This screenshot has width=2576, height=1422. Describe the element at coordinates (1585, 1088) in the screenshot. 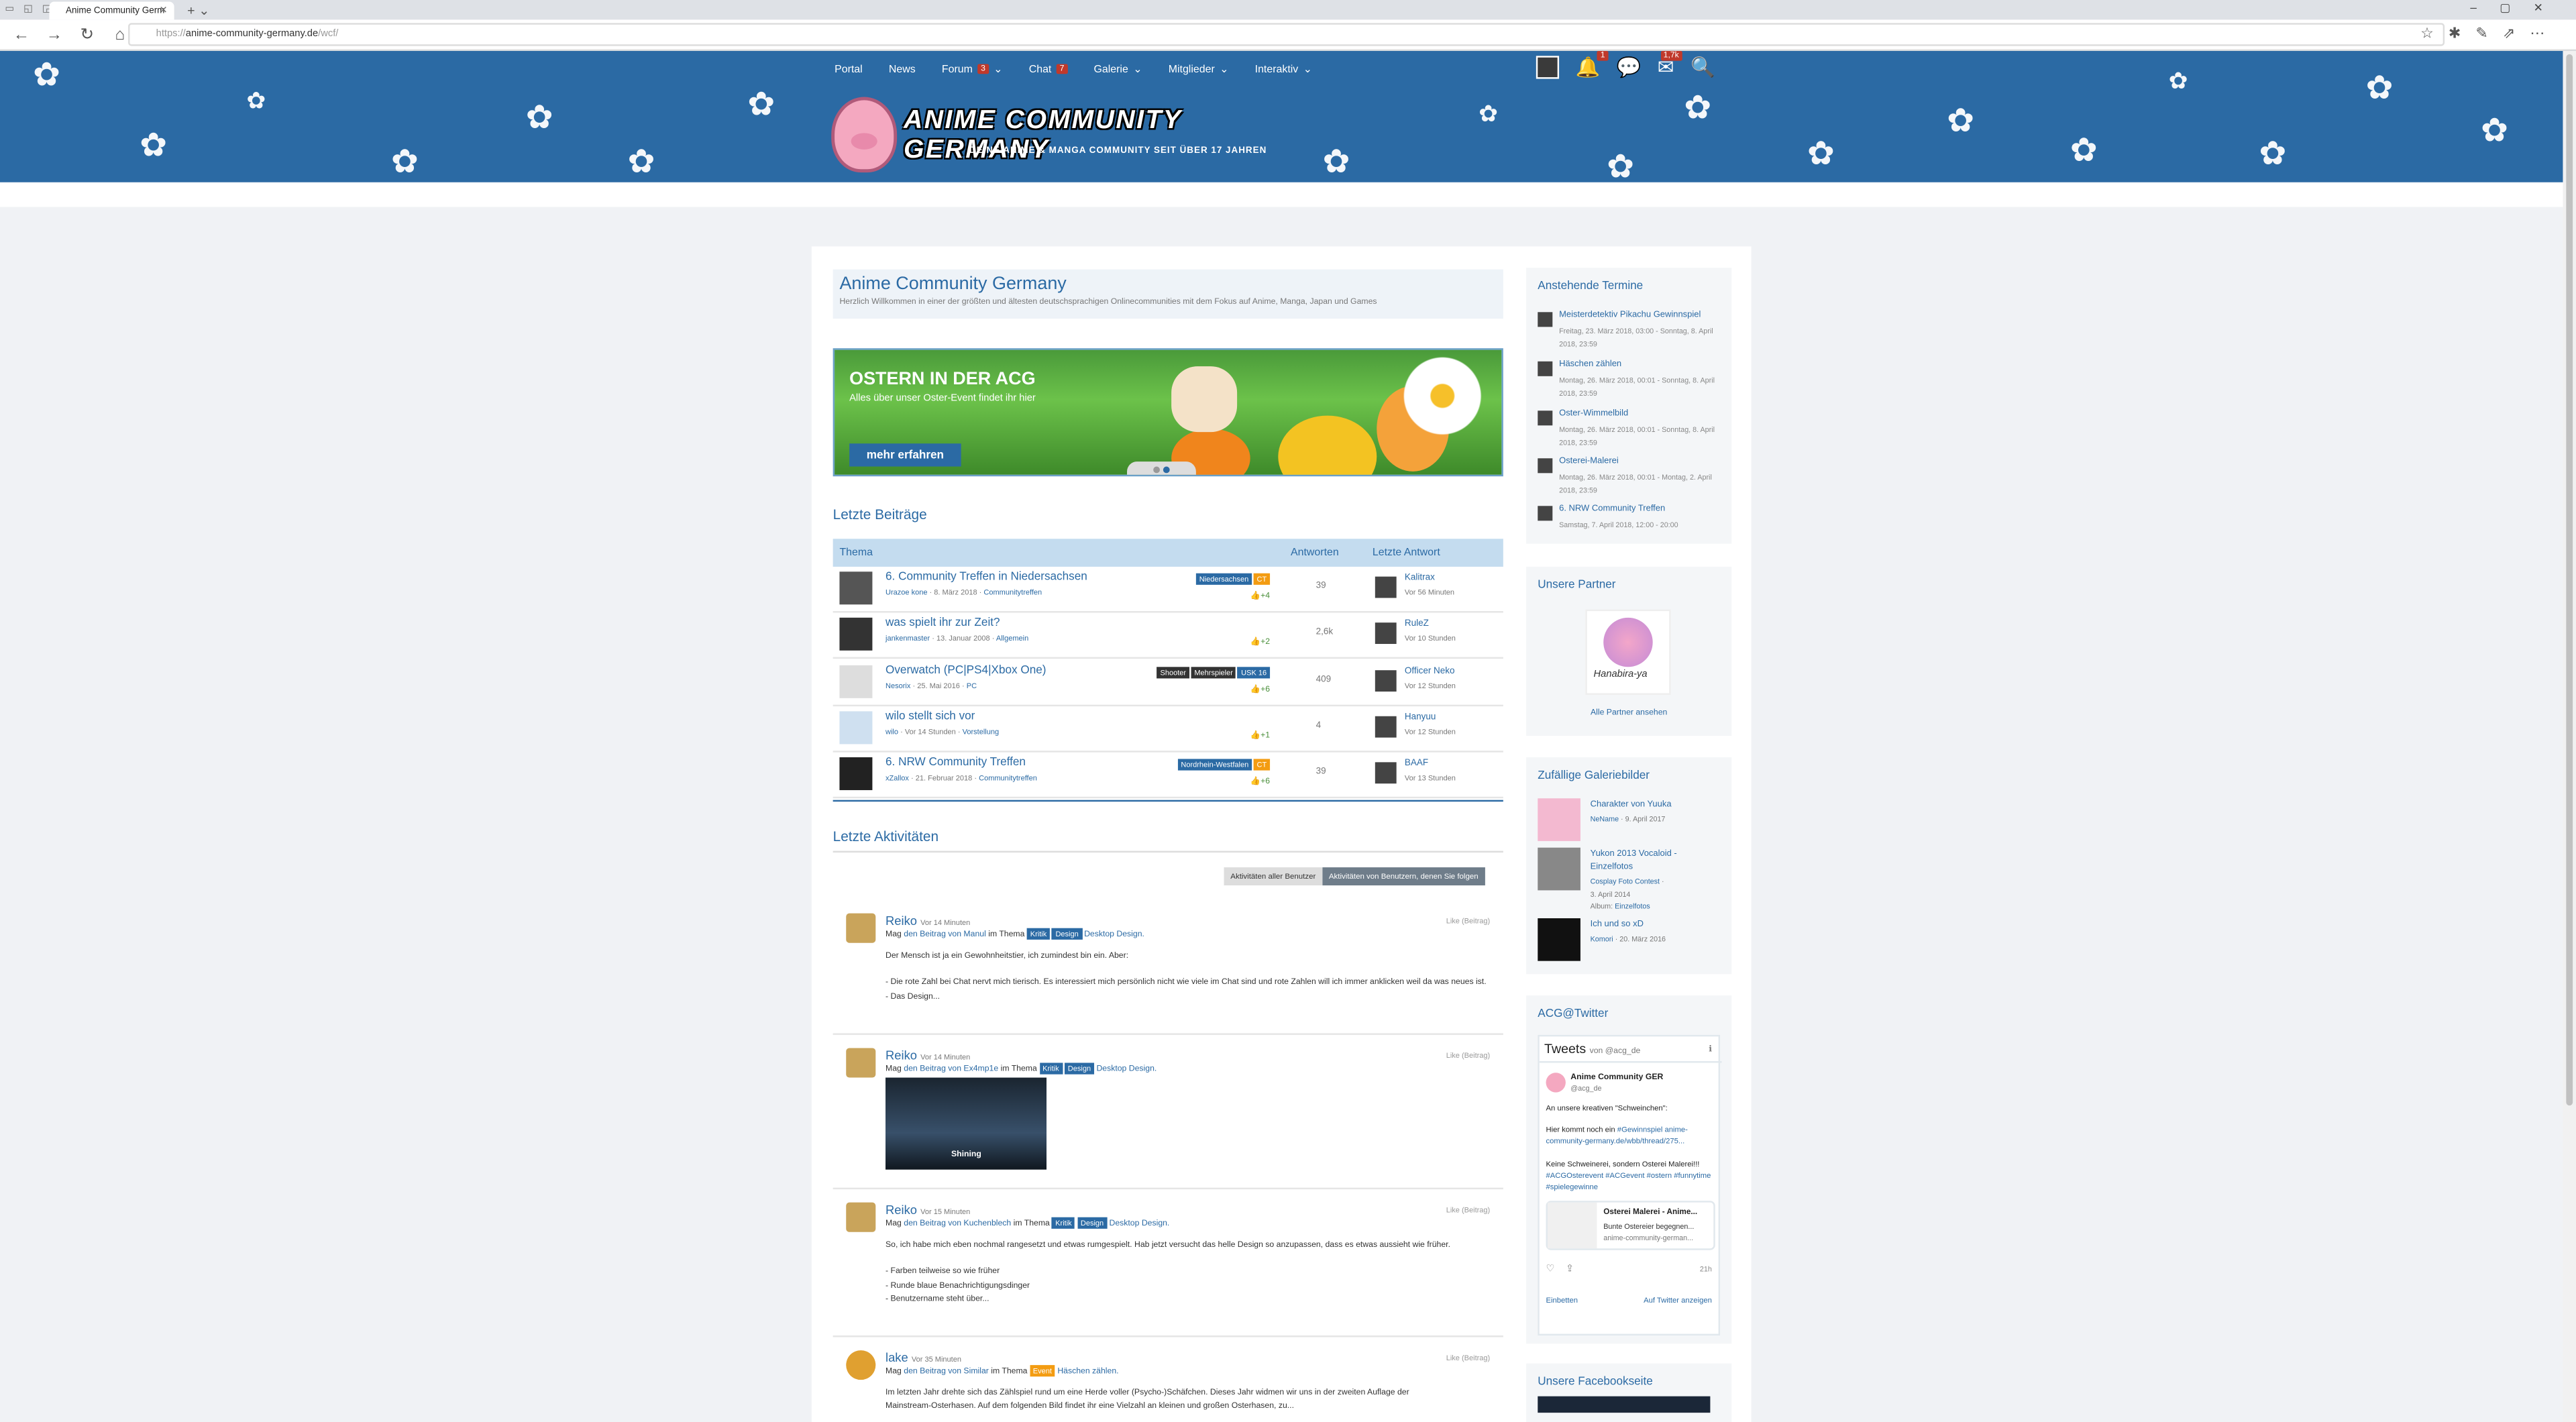

I see `tweet-handle: @acg_de` at that location.